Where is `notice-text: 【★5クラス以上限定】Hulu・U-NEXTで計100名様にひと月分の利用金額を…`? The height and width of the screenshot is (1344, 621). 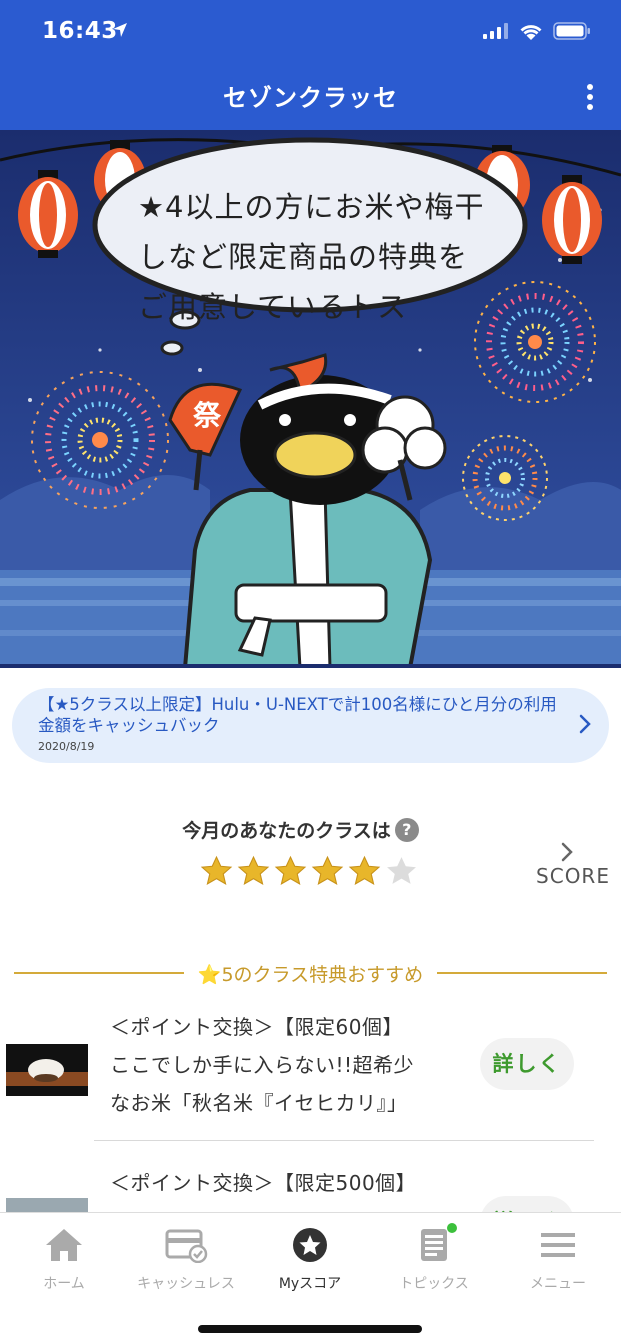 notice-text: 【★5クラス以上限定】Hulu・U-NEXTで計100名様にひと月分の利用金額を… is located at coordinates (297, 715).